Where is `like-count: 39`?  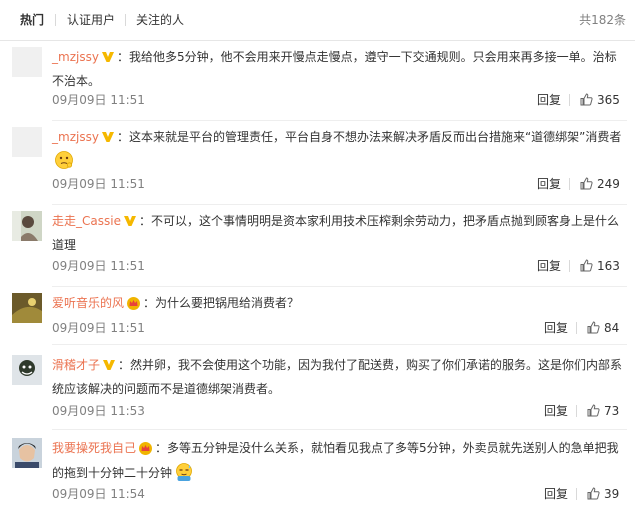 like-count: 39 is located at coordinates (612, 494).